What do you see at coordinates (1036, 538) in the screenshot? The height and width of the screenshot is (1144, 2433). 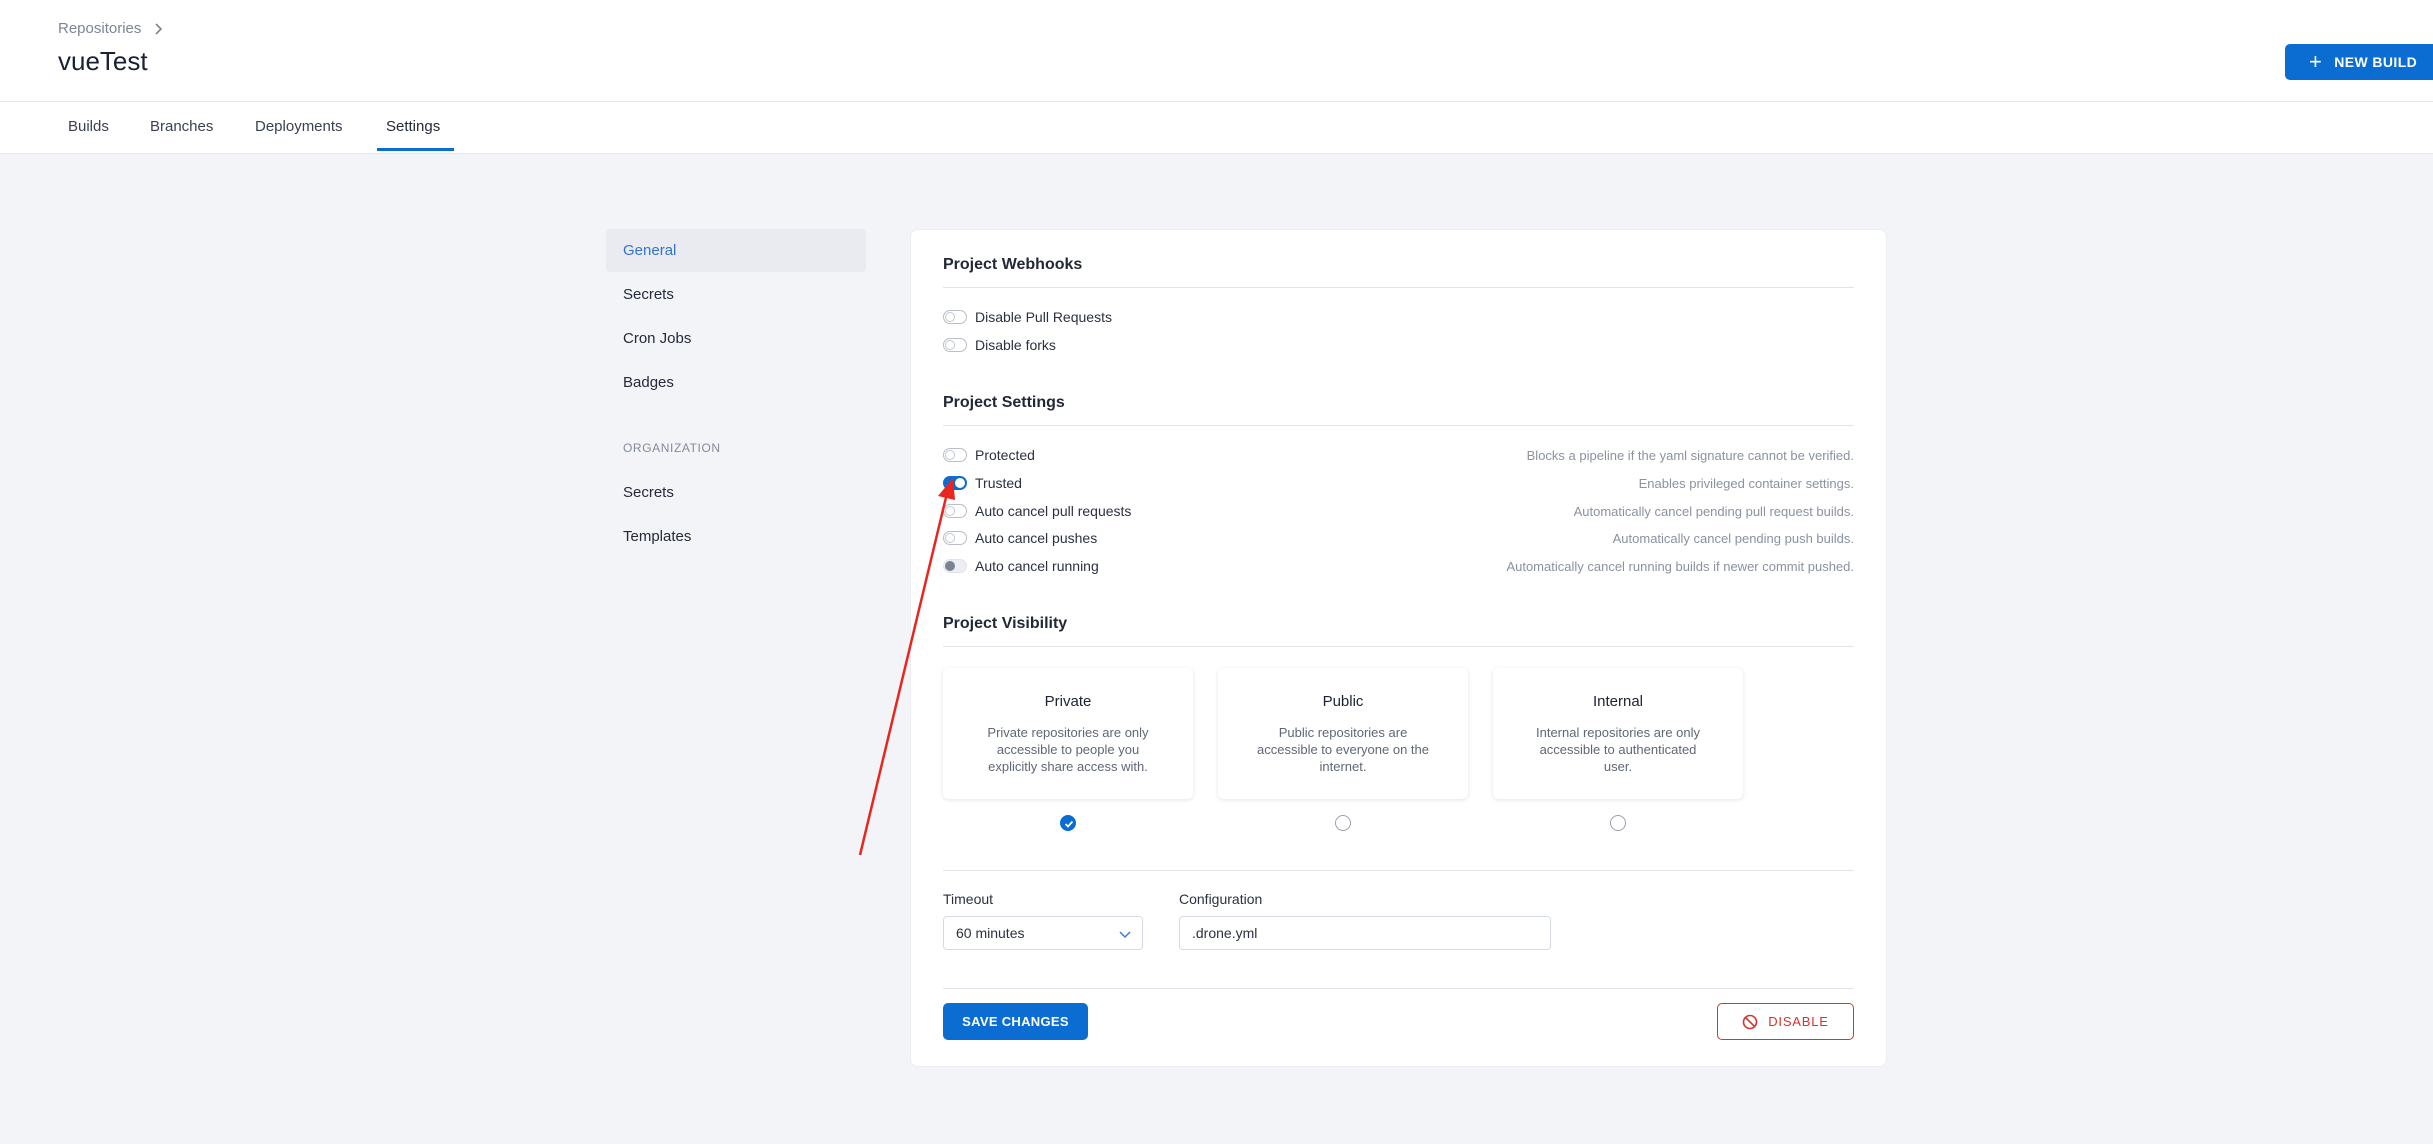 I see `toggle-label: Auto cancel pushes` at bounding box center [1036, 538].